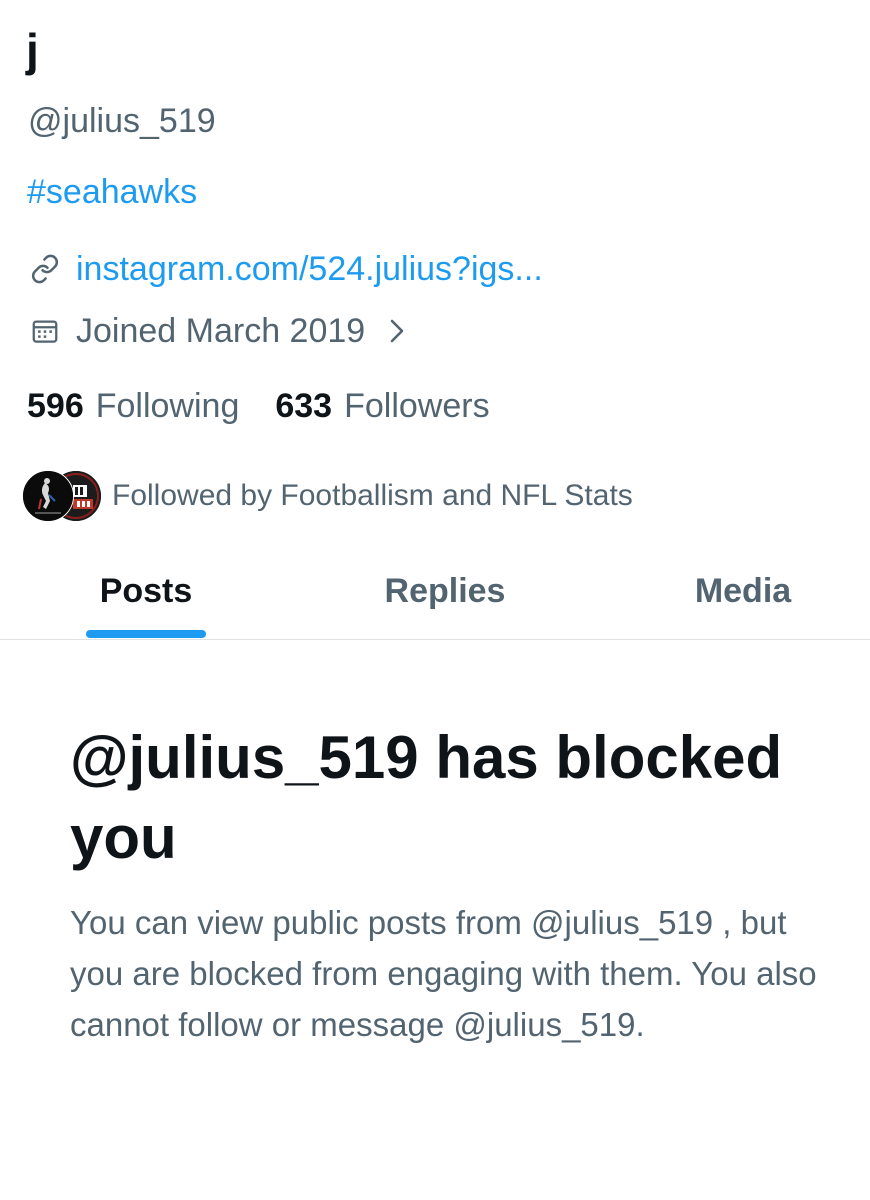 The width and height of the screenshot is (870, 1200). I want to click on followers-count: 633, so click(304, 406).